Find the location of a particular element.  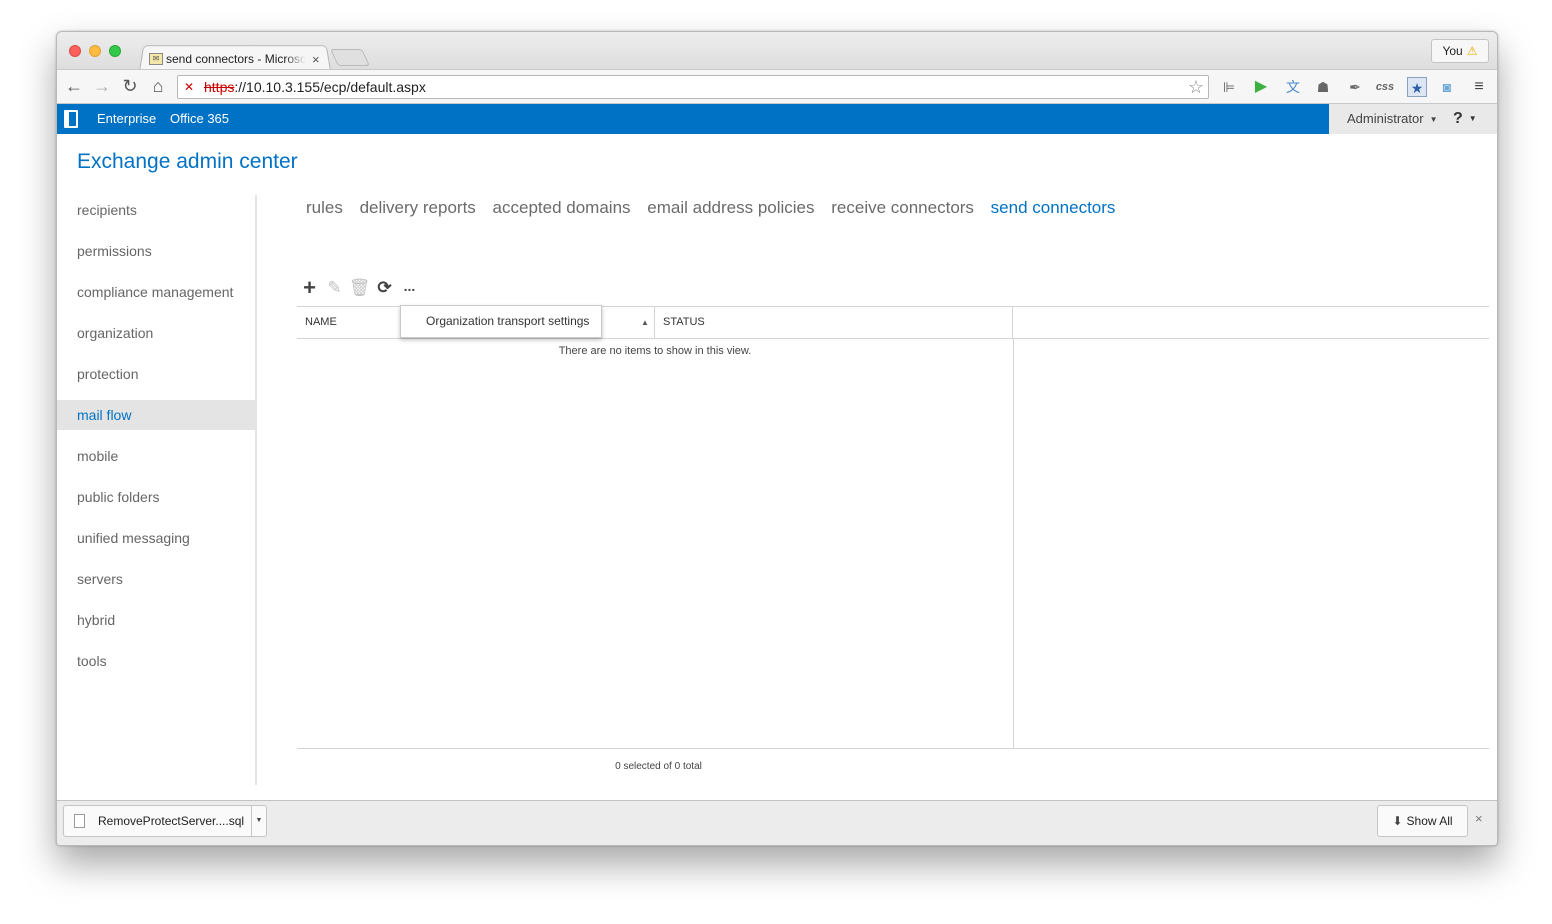

help-menu: ? ▼ is located at coordinates (1465, 119).